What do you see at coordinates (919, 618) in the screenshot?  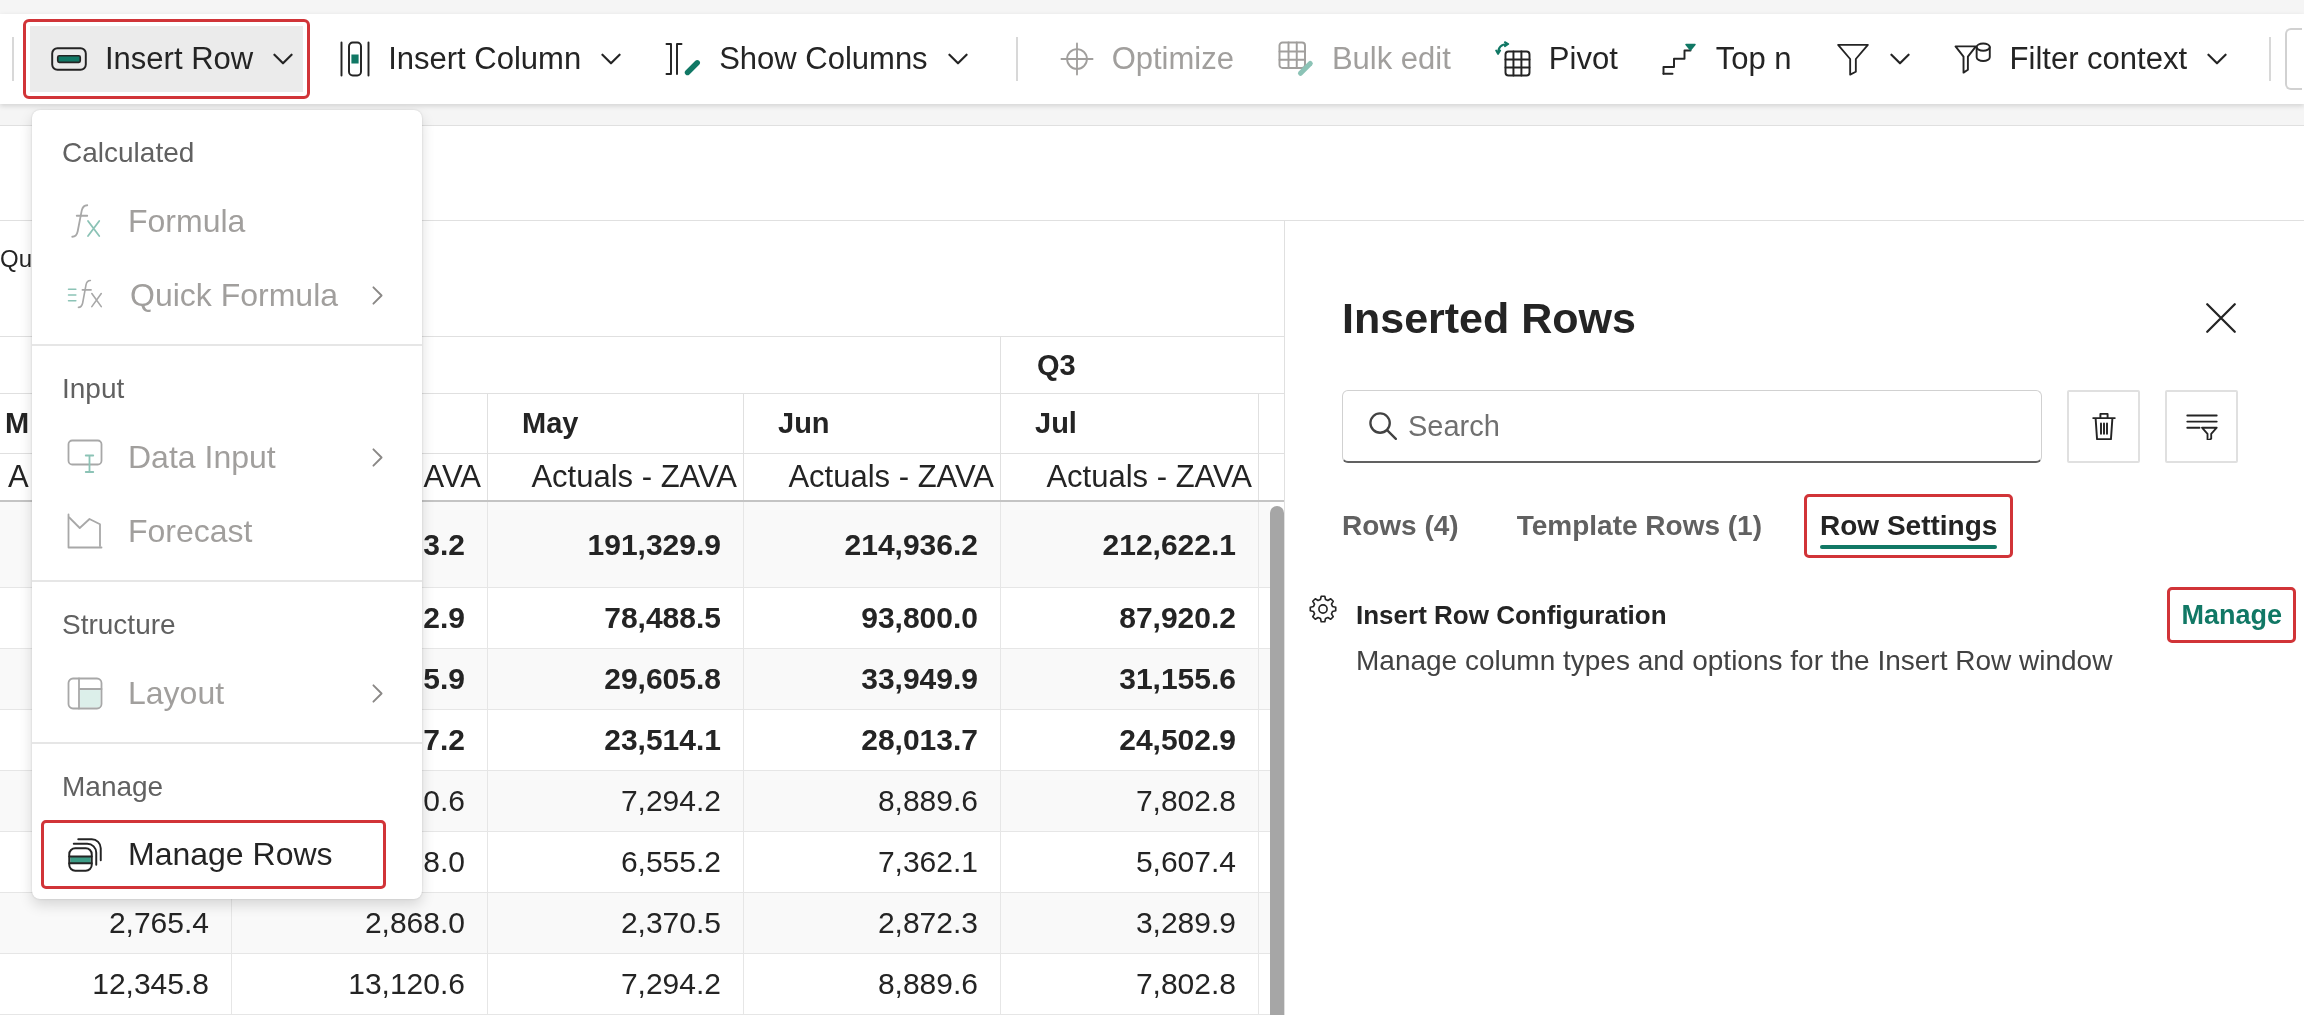 I see `cell-value: 93,800.0` at bounding box center [919, 618].